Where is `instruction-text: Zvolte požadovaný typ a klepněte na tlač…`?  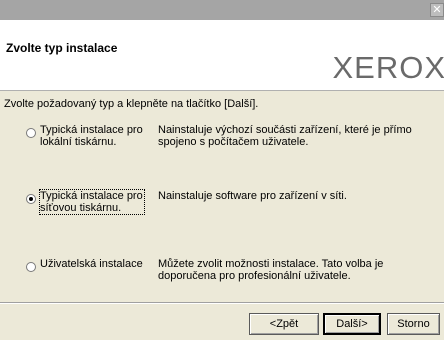 instruction-text: Zvolte požadovaný typ a klepněte na tlač… is located at coordinates (131, 104).